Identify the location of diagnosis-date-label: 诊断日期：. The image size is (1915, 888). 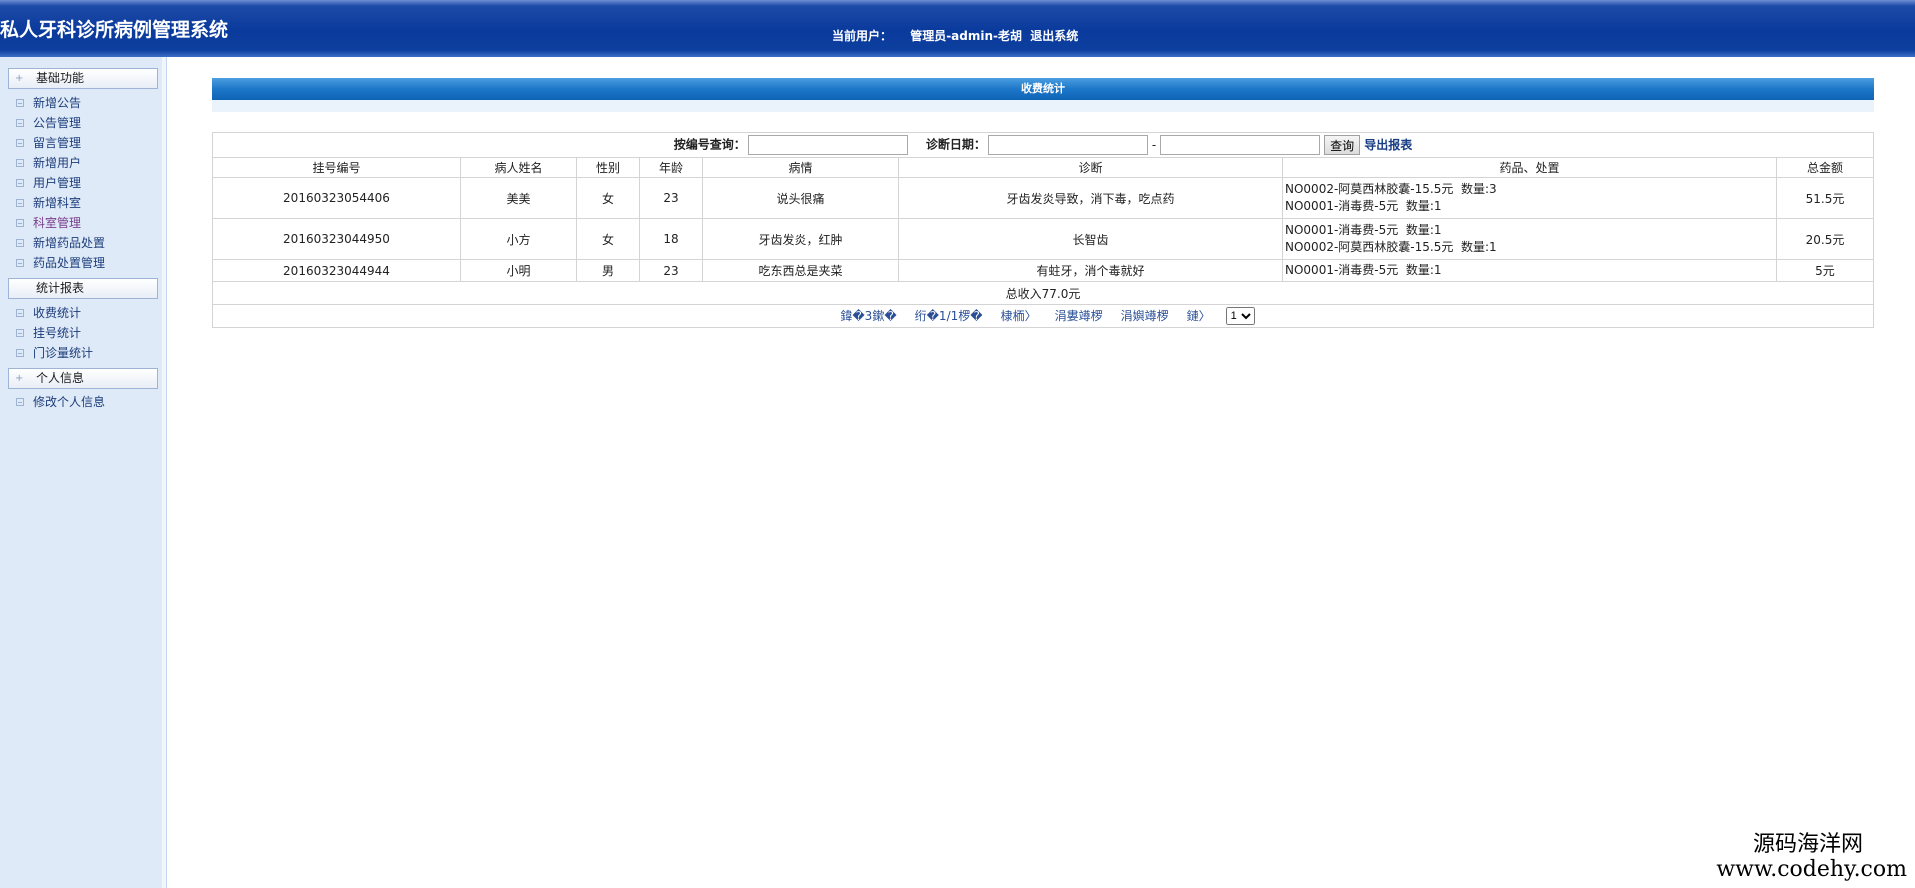
(955, 144).